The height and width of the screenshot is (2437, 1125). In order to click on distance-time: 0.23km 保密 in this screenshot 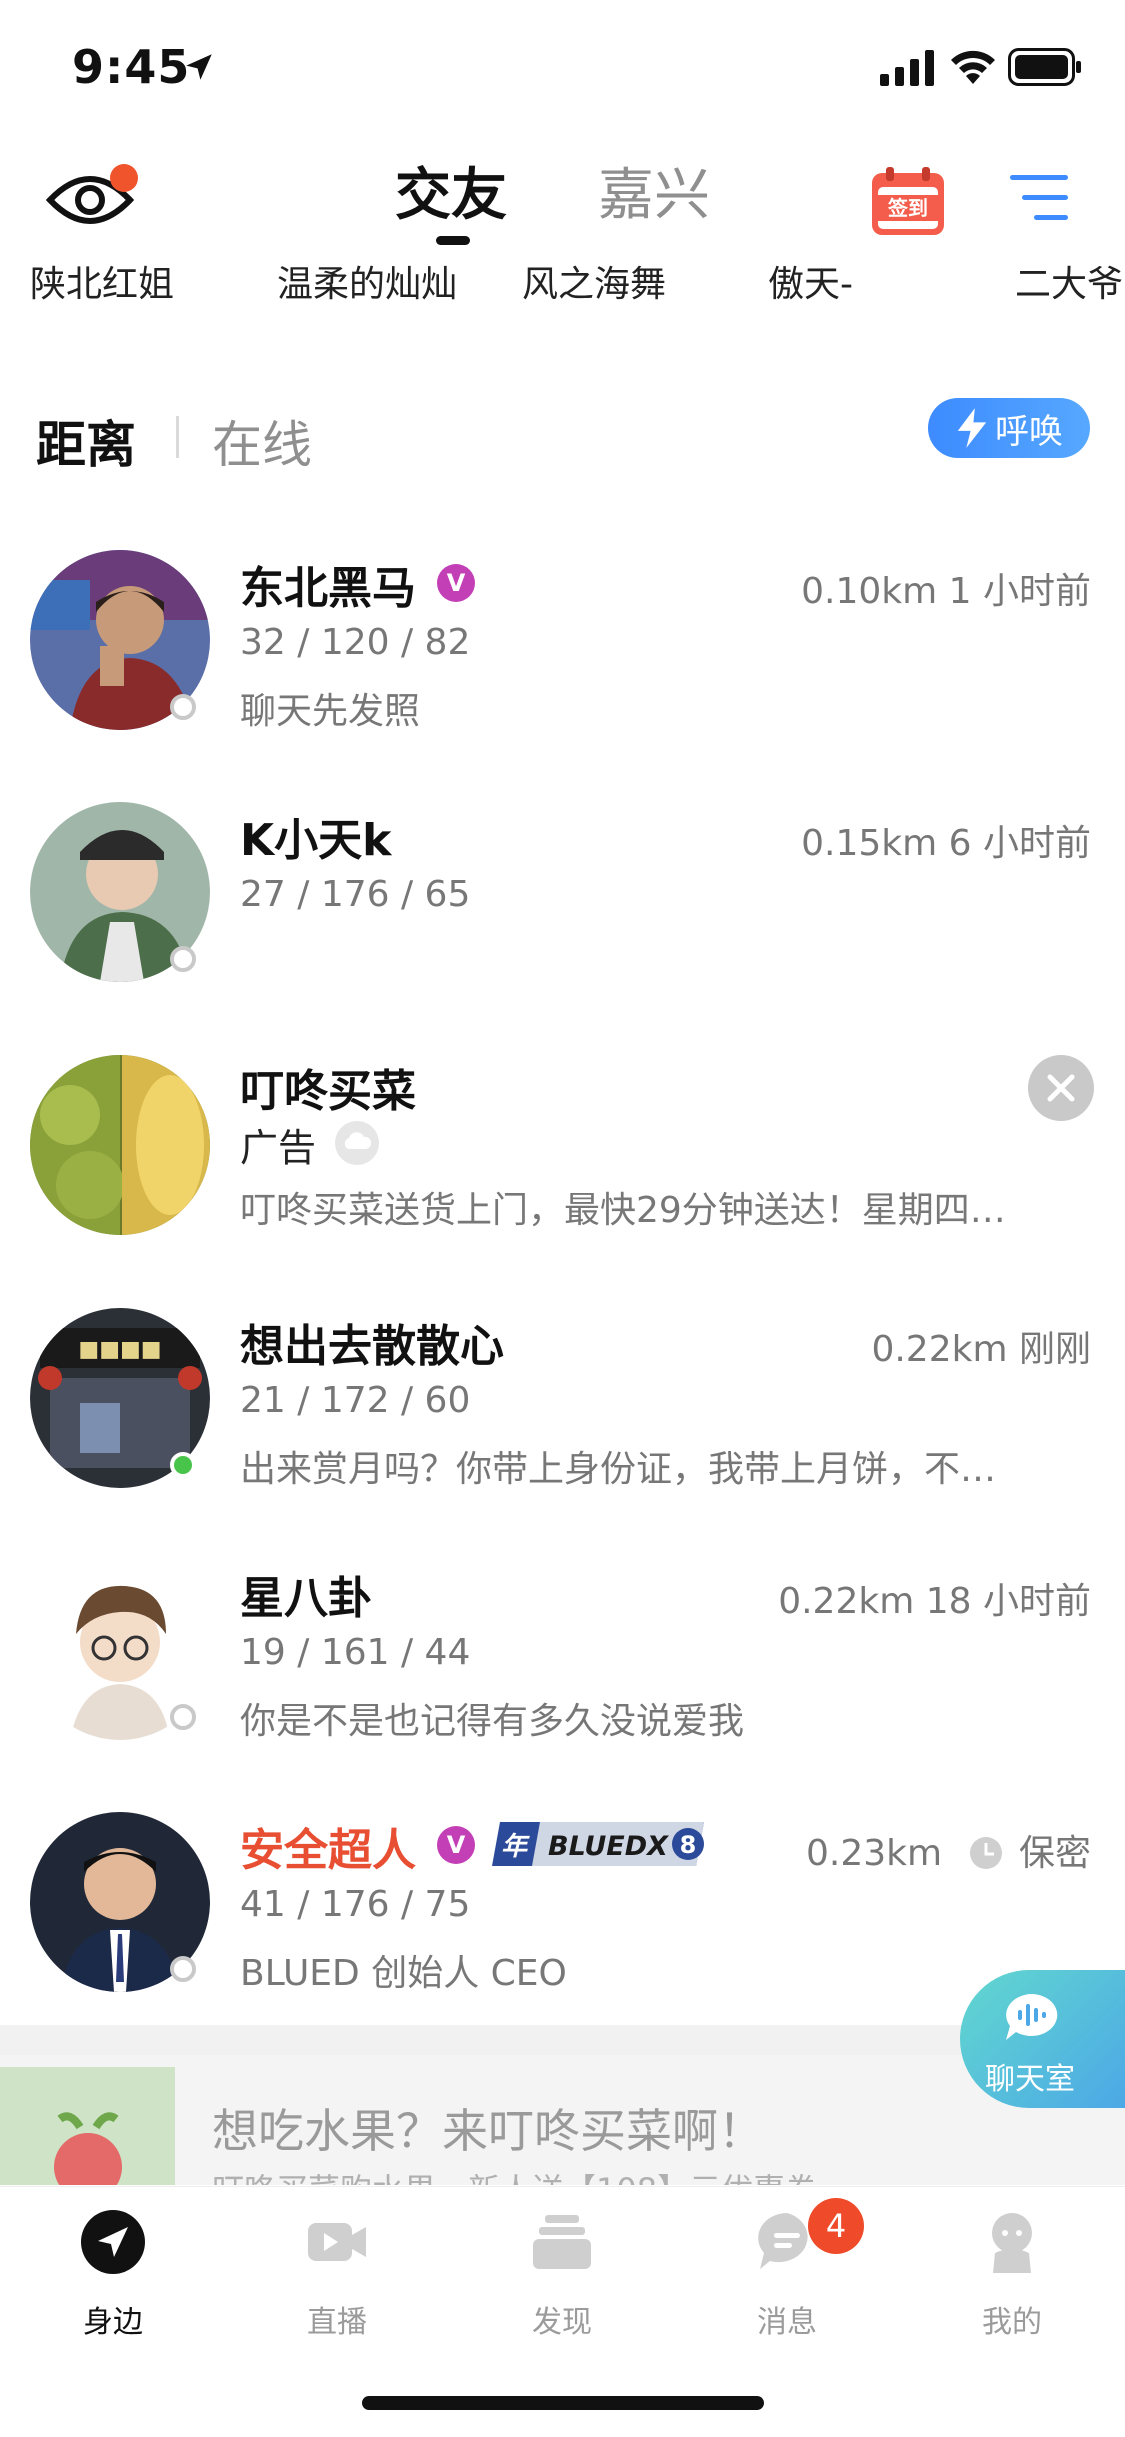, I will do `click(948, 1850)`.